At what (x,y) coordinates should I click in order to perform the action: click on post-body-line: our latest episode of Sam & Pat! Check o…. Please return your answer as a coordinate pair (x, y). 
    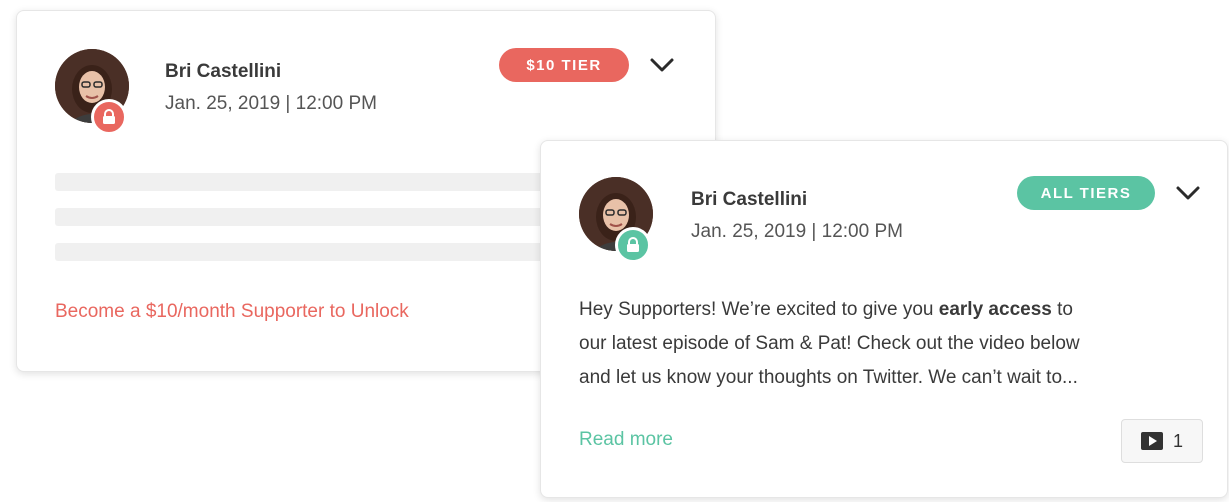
    Looking at the image, I should click on (829, 343).